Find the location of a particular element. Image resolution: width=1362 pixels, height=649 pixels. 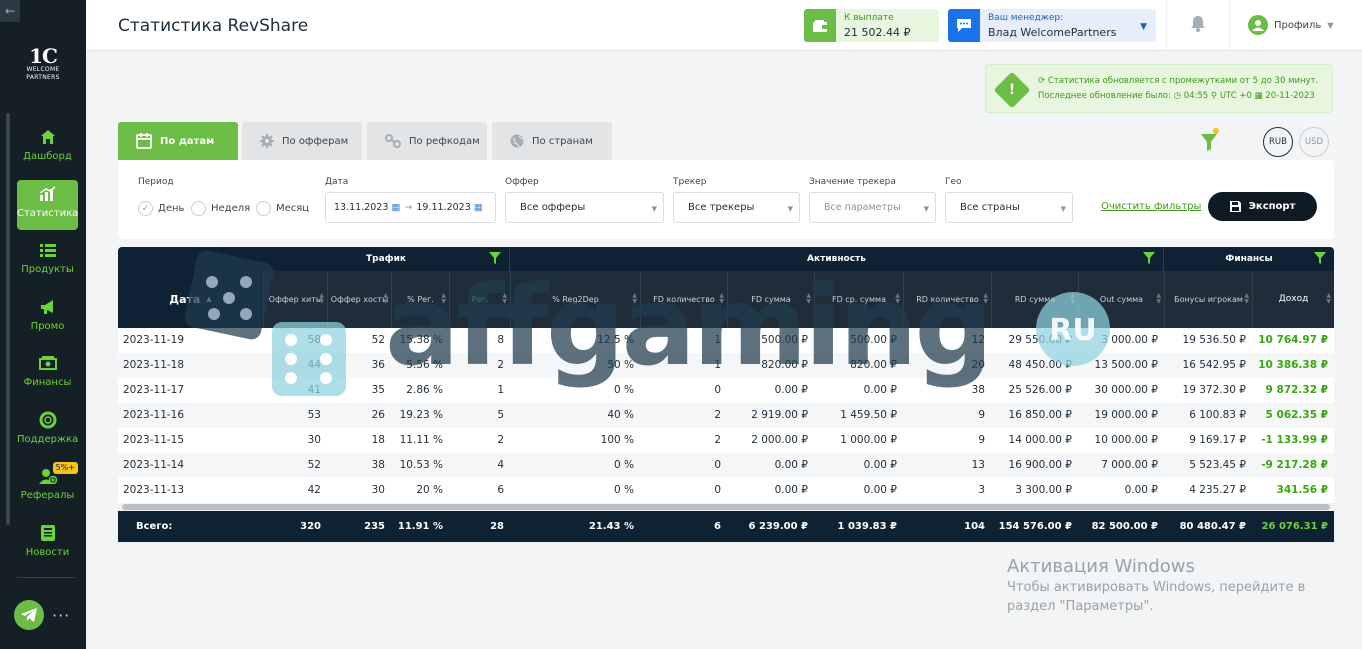

sidebar-scrollbar is located at coordinates (8, 319).